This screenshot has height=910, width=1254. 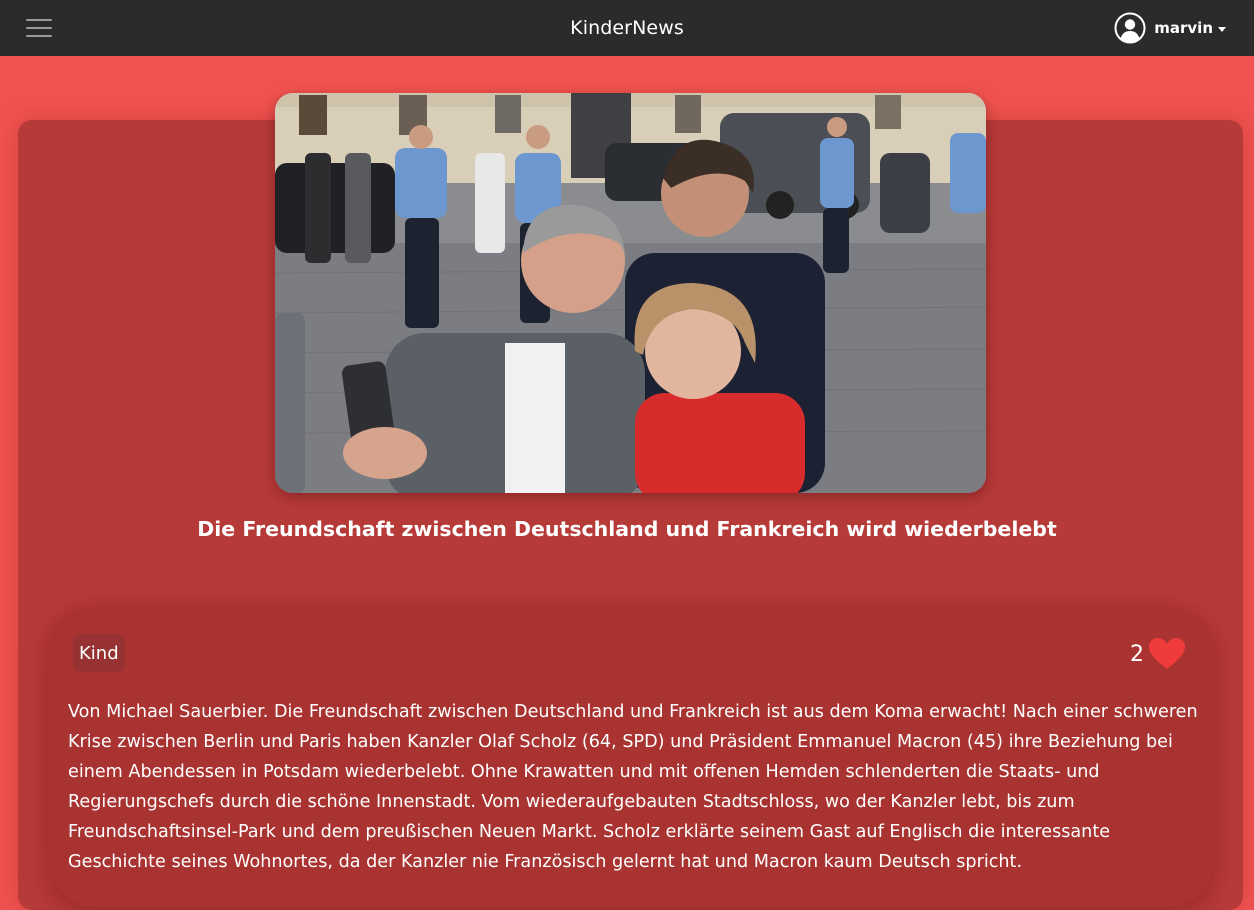 What do you see at coordinates (1137, 654) in the screenshot?
I see `like-count: 2` at bounding box center [1137, 654].